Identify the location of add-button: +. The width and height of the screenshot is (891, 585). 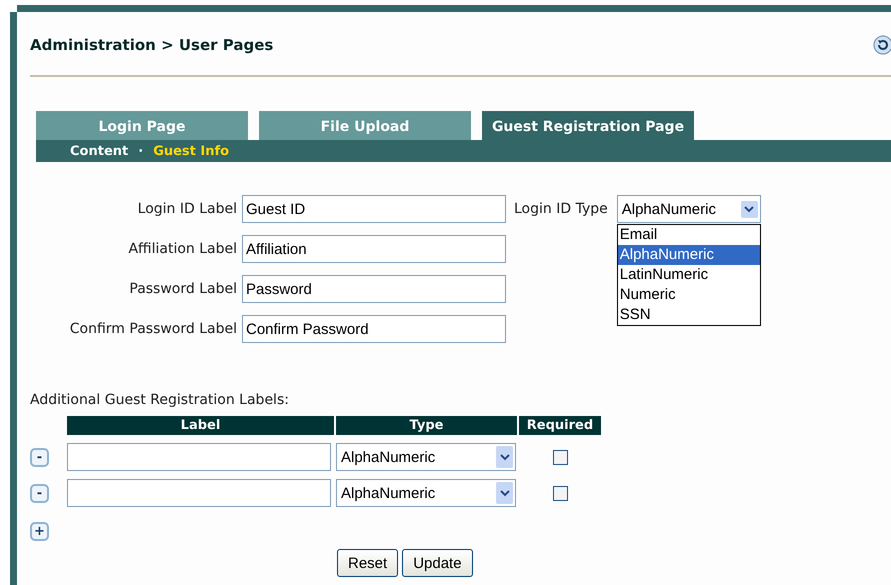
(39, 531).